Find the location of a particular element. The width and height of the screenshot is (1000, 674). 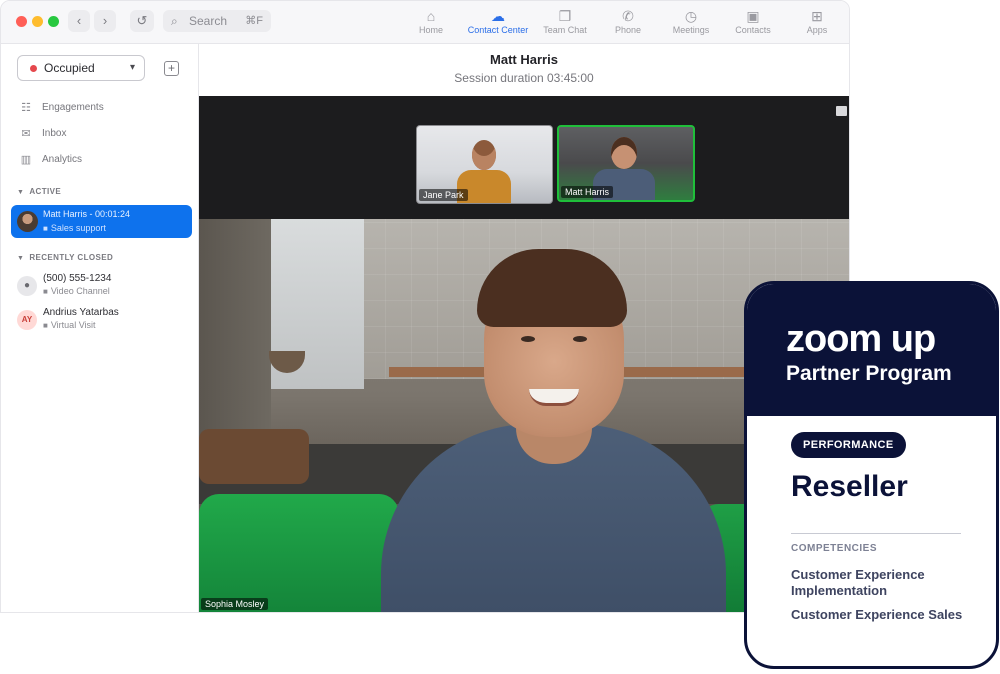

caret-down-icon: ▼ is located at coordinates (21, 192).